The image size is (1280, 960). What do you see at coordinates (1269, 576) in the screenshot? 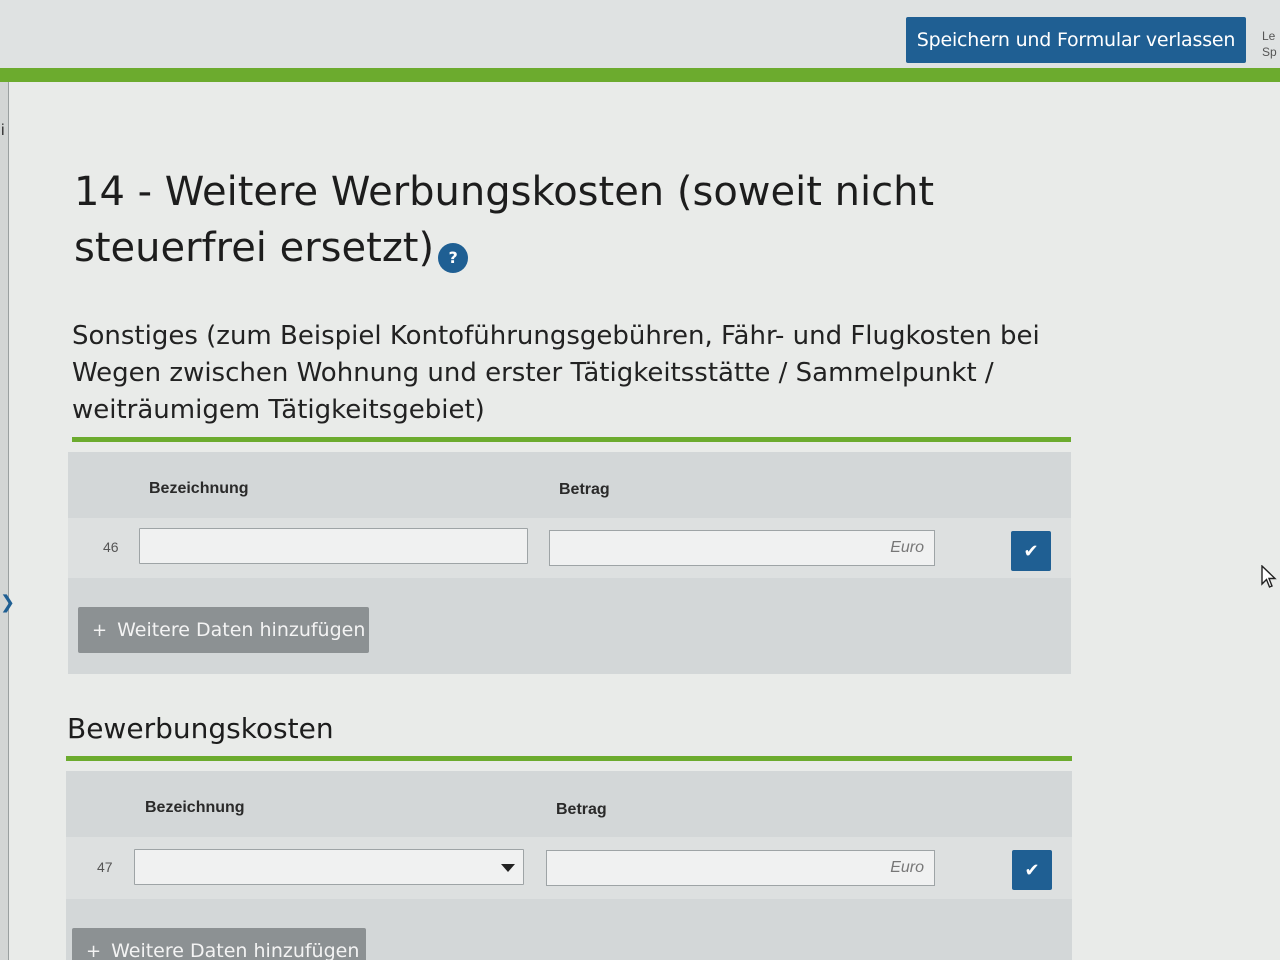
I see `mouse-pointer-icon` at bounding box center [1269, 576].